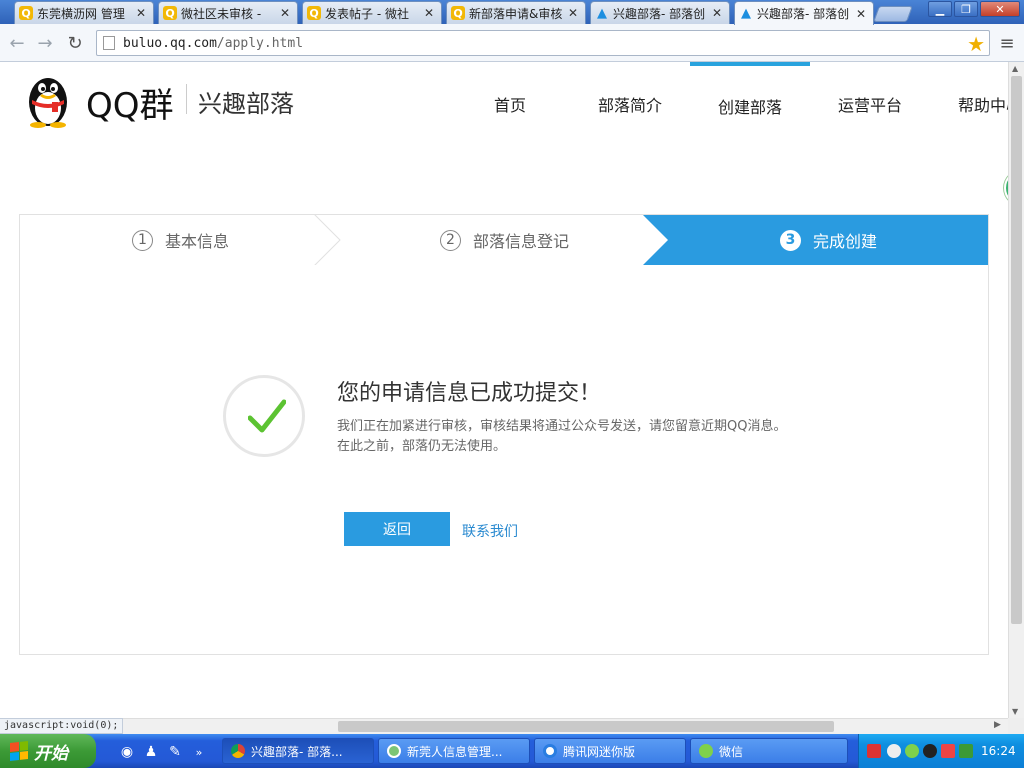 This screenshot has height=768, width=1024. Describe the element at coordinates (521, 241) in the screenshot. I see `step-label: 部落信息登记` at that location.